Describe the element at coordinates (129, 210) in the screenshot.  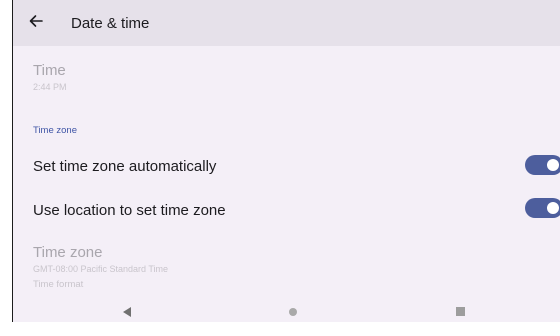
I see `location-time-zone-label: Use location to set time zone` at that location.